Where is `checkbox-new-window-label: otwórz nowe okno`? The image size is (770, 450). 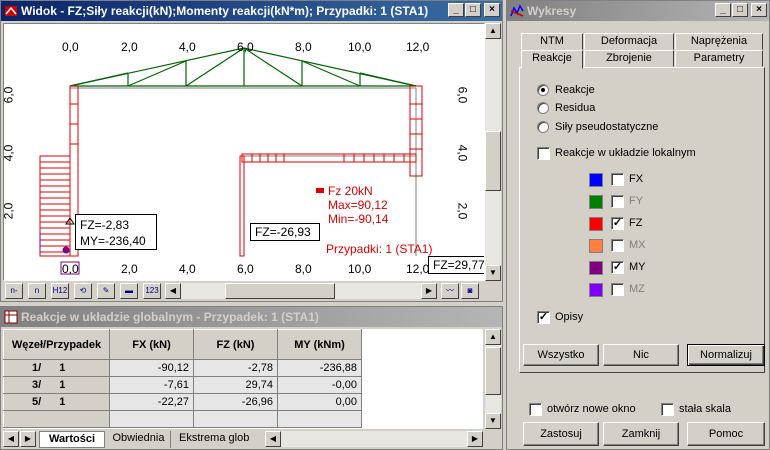 checkbox-new-window-label: otwórz nowe okno is located at coordinates (591, 409).